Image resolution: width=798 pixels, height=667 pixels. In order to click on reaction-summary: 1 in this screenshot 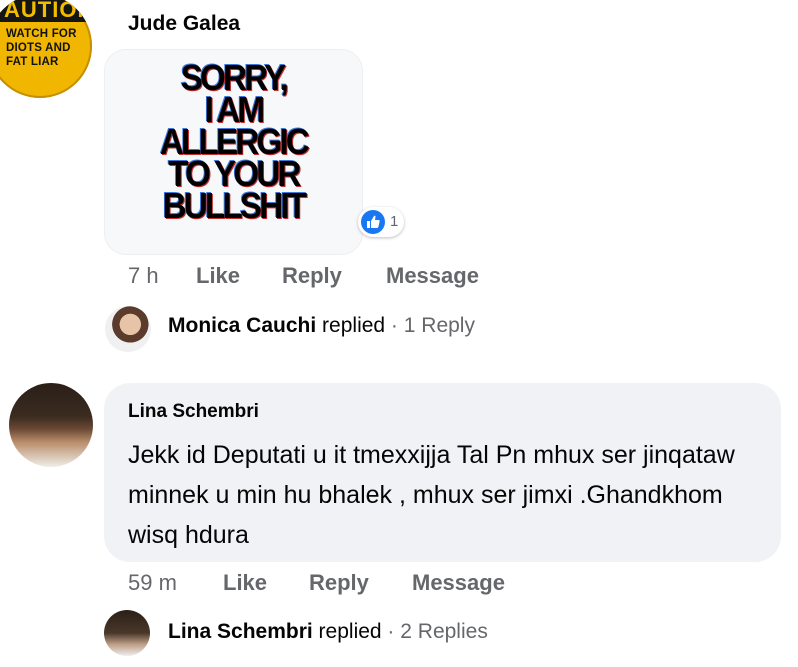, I will do `click(381, 222)`.